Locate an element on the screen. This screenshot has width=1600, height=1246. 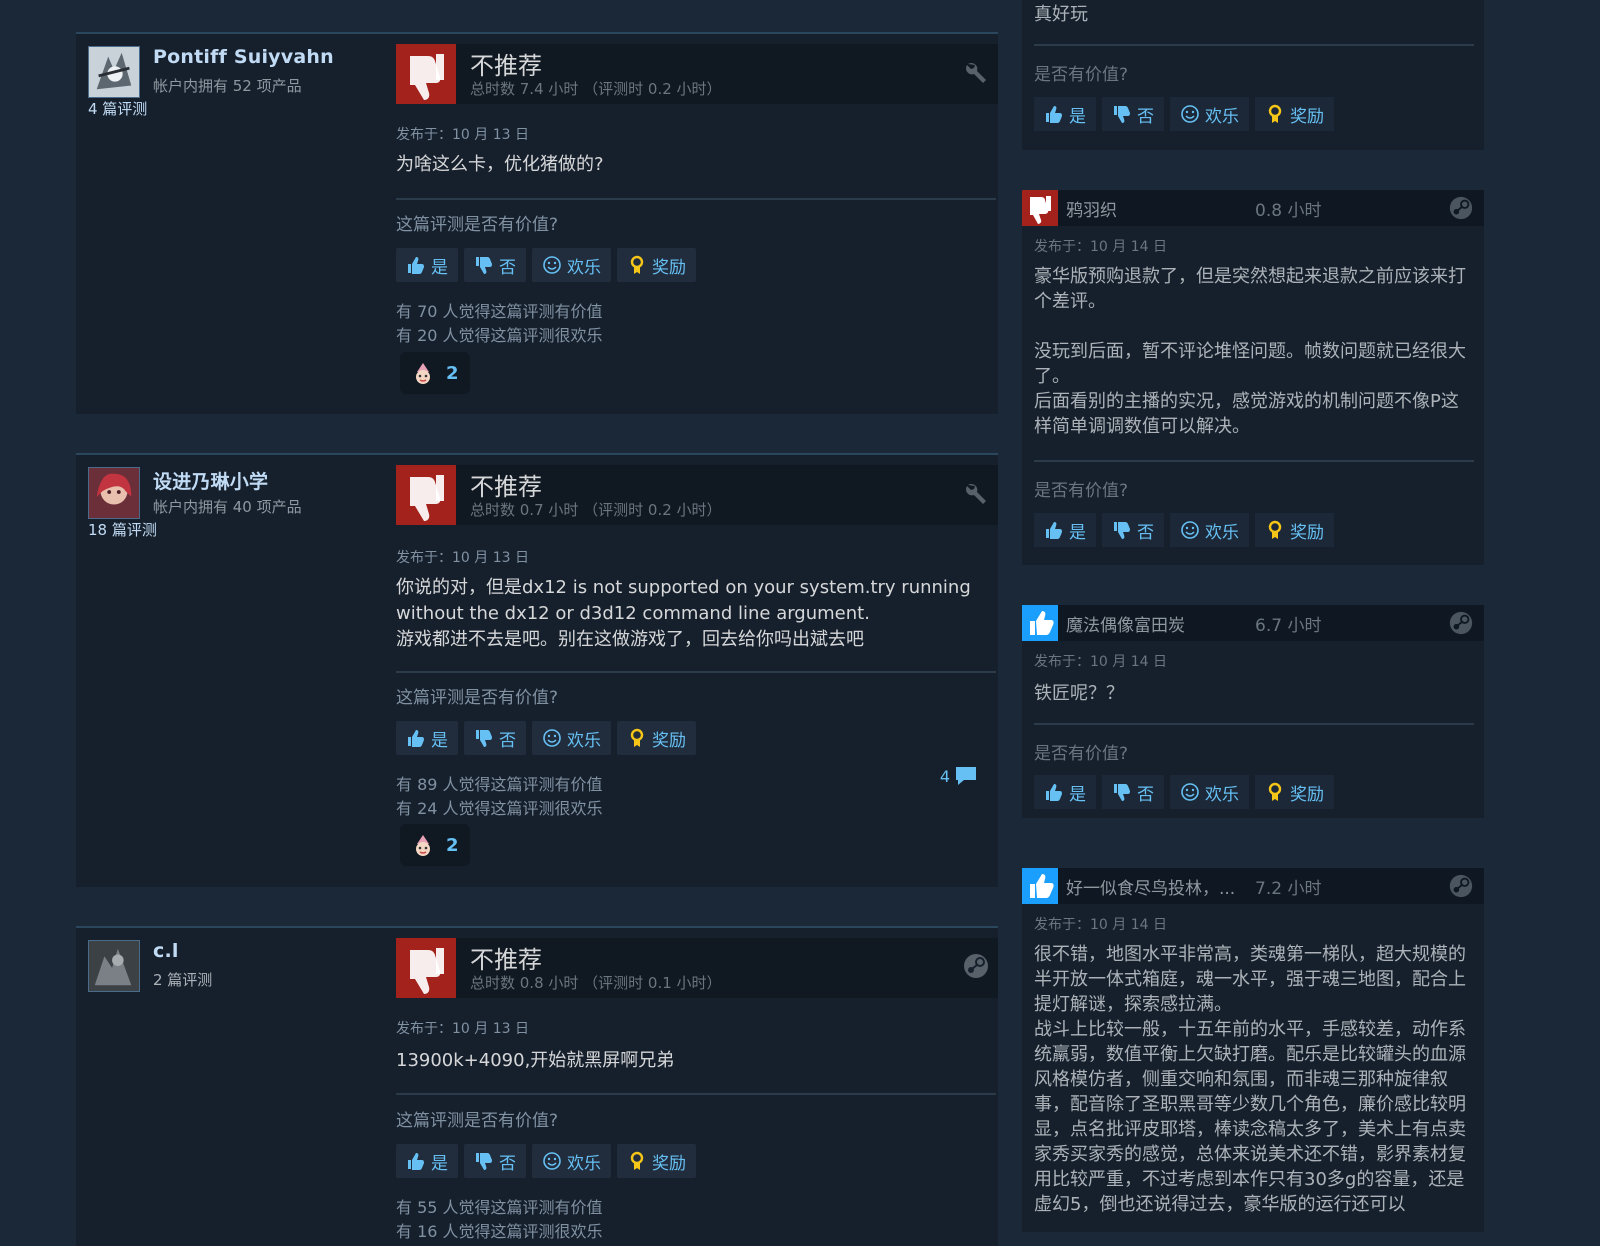
review-header: 不推荐 总时数 7.4 小时 （评测时 0.2 小时） is located at coordinates (697, 74).